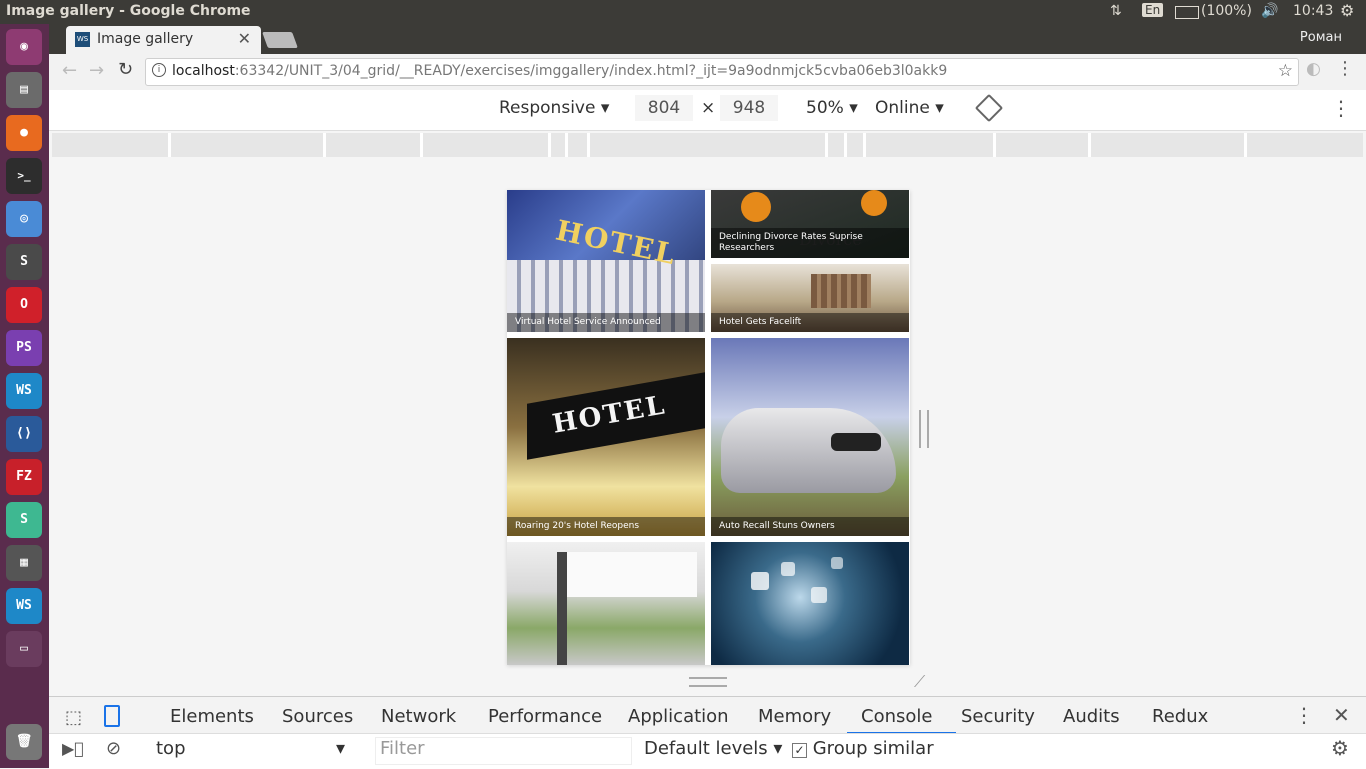 This screenshot has width=1366, height=769. I want to click on browser-tab: WS Image gallery ✕, so click(163, 40).